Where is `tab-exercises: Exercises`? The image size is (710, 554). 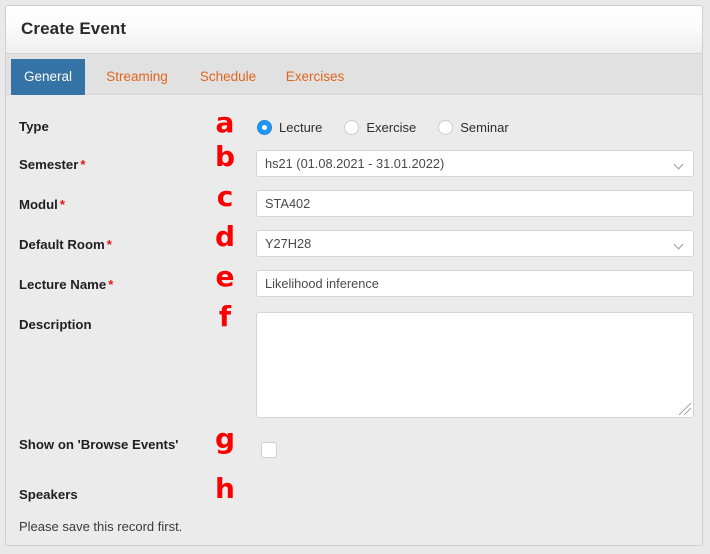
tab-exercises: Exercises is located at coordinates (315, 77).